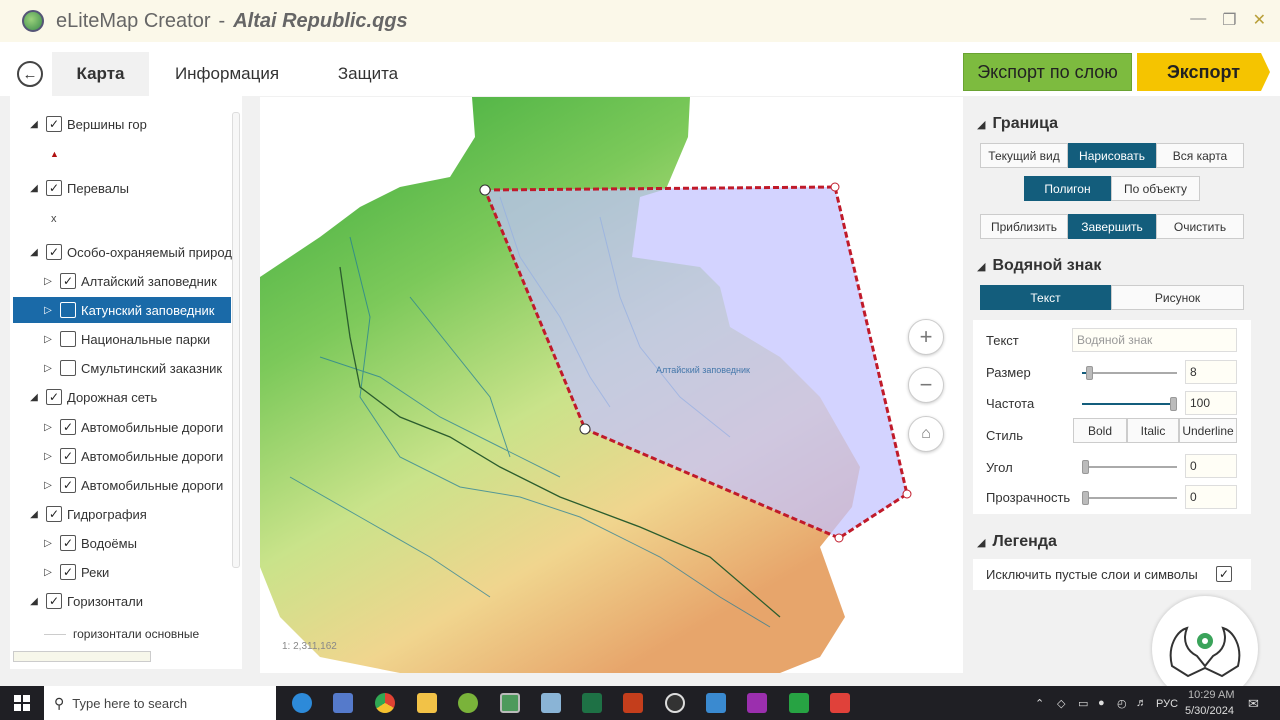 This screenshot has height=720, width=1280. What do you see at coordinates (302, 703) in the screenshot?
I see `edge-browser-icon` at bounding box center [302, 703].